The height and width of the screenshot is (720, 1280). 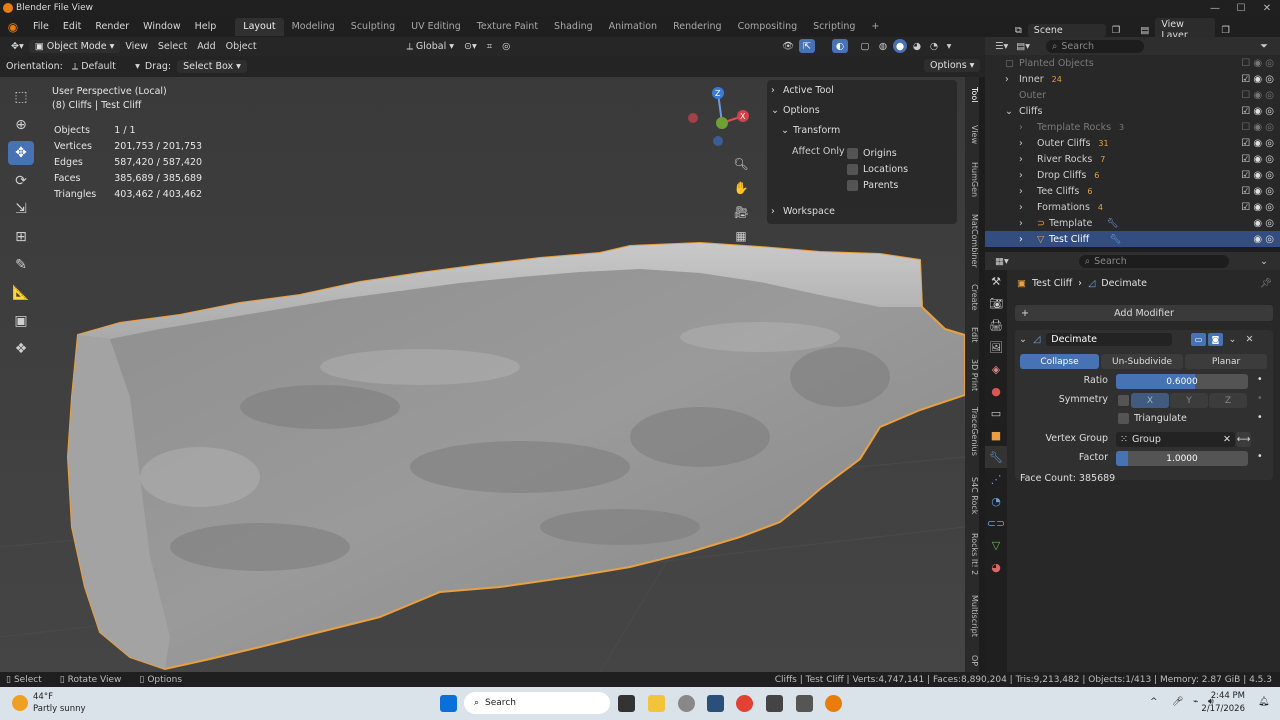 What do you see at coordinates (872, 153) in the screenshot?
I see `origins-checkbox: Origins` at bounding box center [872, 153].